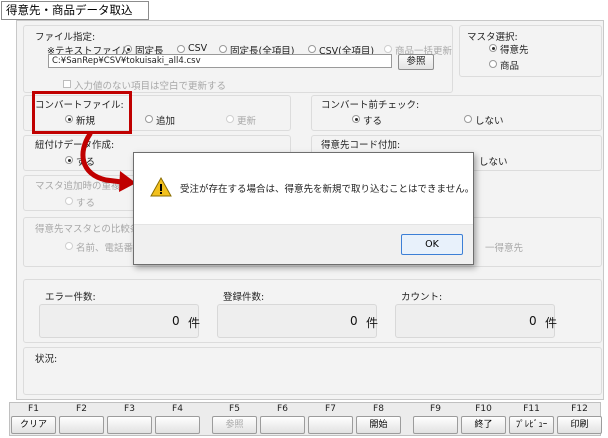 Image resolution: width=608 pixels, height=438 pixels. What do you see at coordinates (356, 119) in the screenshot?
I see `radio-precheck-yes` at bounding box center [356, 119].